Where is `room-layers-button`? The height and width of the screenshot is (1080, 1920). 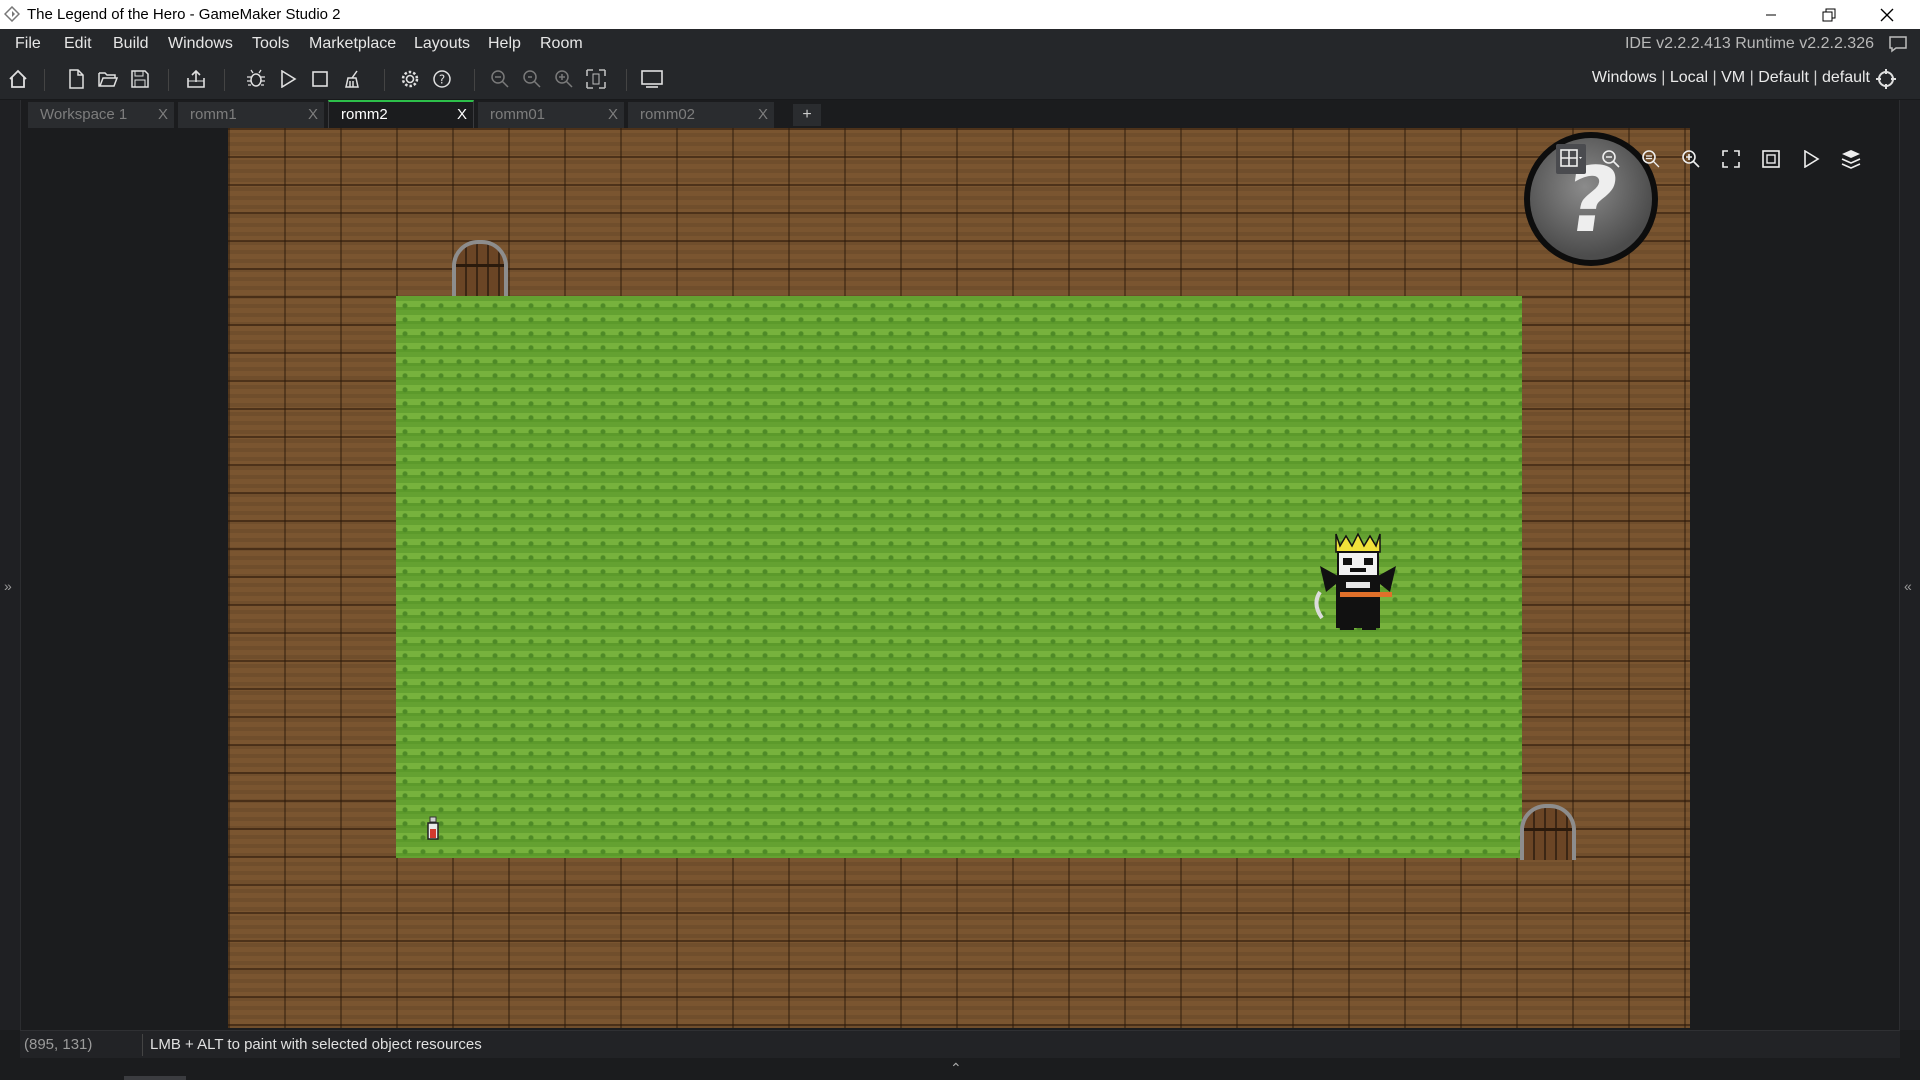
room-layers-button is located at coordinates (1851, 159).